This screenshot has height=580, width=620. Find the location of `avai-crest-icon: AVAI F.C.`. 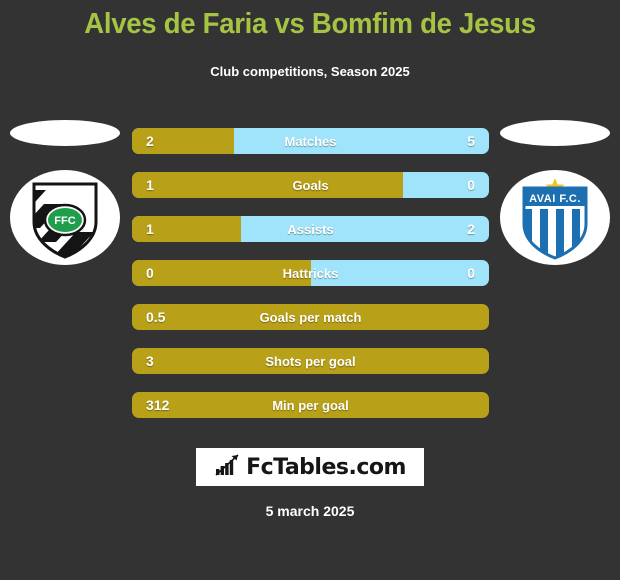

avai-crest-icon: AVAI F.C. is located at coordinates (555, 217).